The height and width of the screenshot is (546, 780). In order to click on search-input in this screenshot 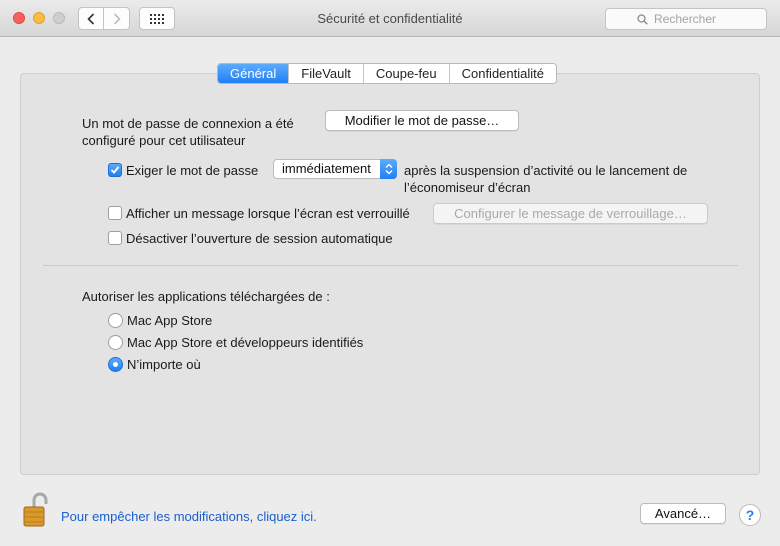, I will do `click(709, 19)`.